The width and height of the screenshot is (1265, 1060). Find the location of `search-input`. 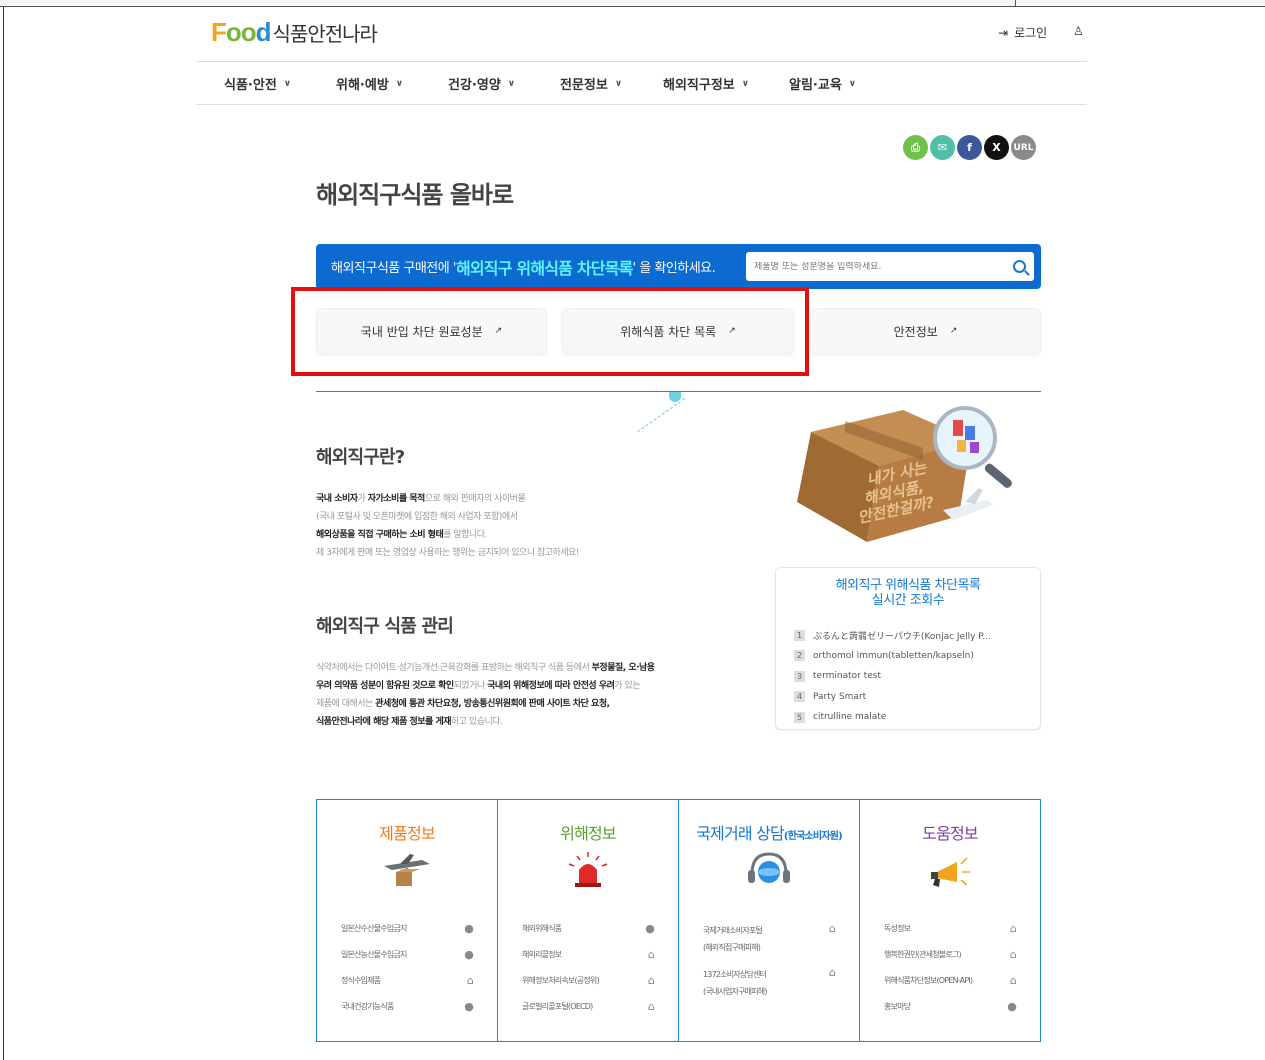

search-input is located at coordinates (883, 266).